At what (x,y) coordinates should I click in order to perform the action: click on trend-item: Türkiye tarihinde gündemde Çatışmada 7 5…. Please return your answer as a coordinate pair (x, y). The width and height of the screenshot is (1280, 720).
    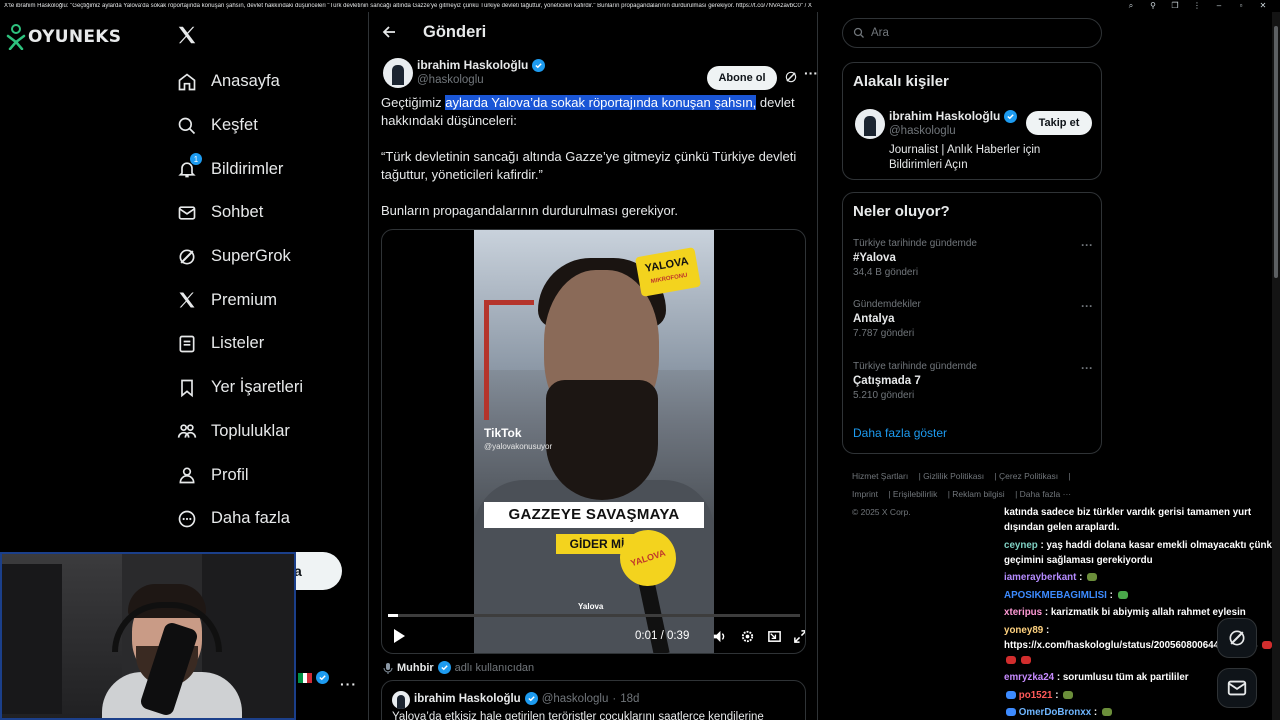
    Looking at the image, I should click on (973, 389).